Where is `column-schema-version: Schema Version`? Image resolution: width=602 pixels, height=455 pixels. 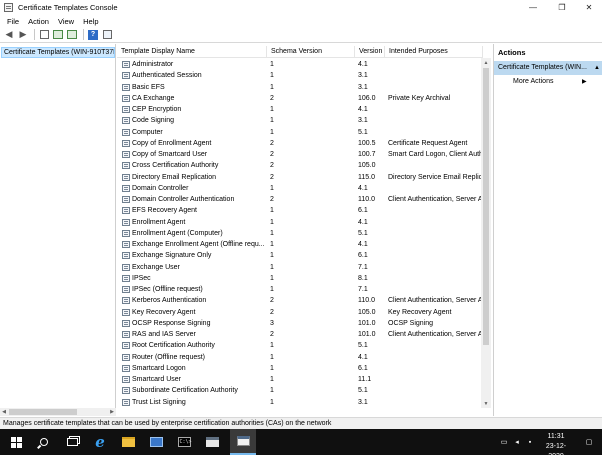 column-schema-version: Schema Version is located at coordinates (311, 52).